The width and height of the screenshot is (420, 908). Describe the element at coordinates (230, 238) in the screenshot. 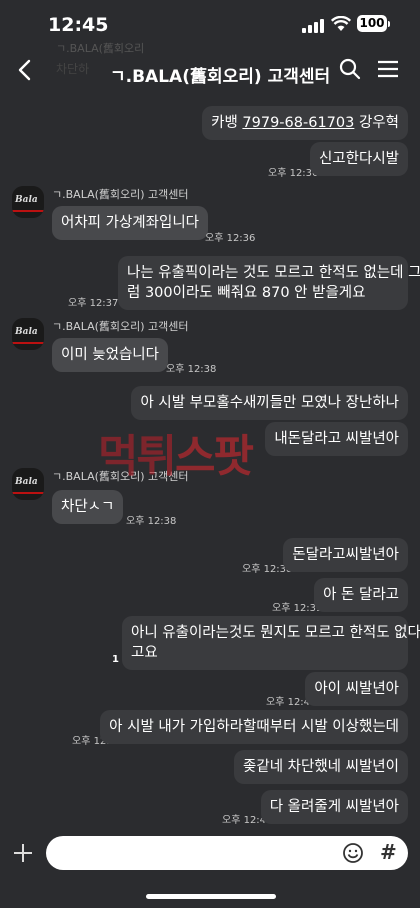

I see `message-time: 오후 12:36` at that location.